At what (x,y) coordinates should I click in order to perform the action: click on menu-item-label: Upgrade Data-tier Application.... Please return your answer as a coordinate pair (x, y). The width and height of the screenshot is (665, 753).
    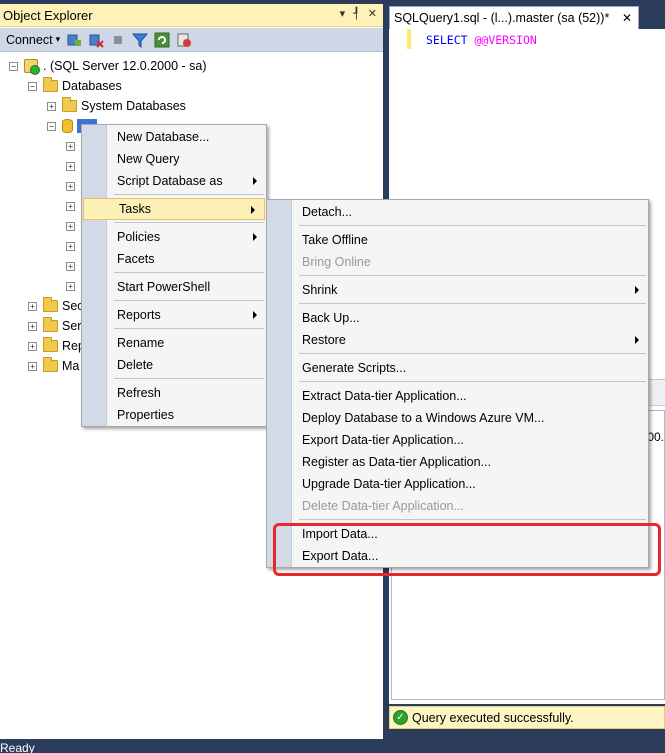
    Looking at the image, I should click on (389, 484).